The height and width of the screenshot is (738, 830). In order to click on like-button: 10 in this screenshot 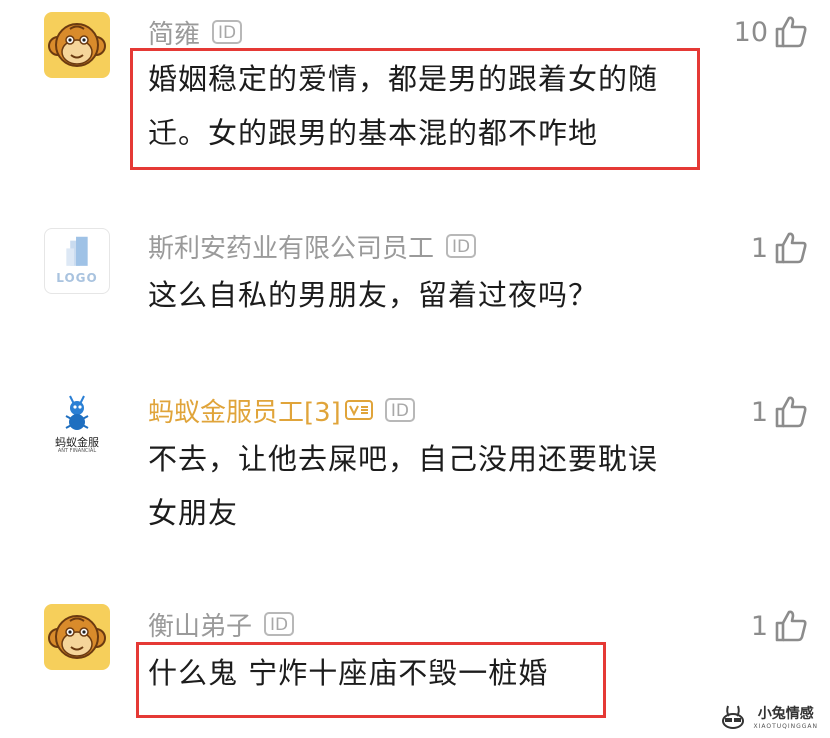, I will do `click(771, 32)`.